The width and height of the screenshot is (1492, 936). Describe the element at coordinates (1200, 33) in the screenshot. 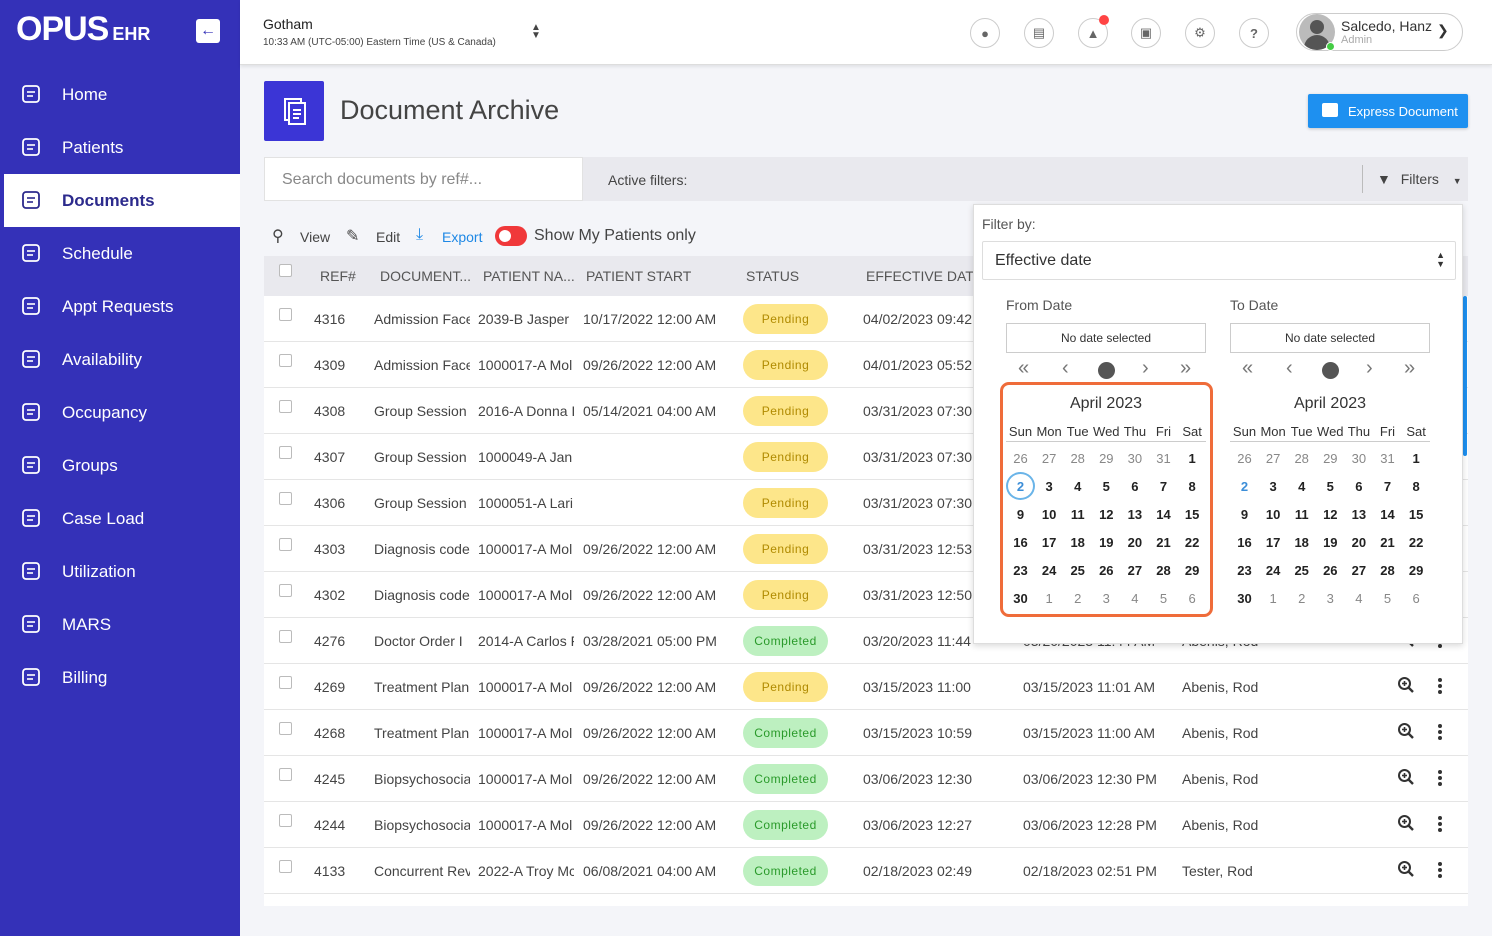

I see `gear-icon: ⚙` at that location.